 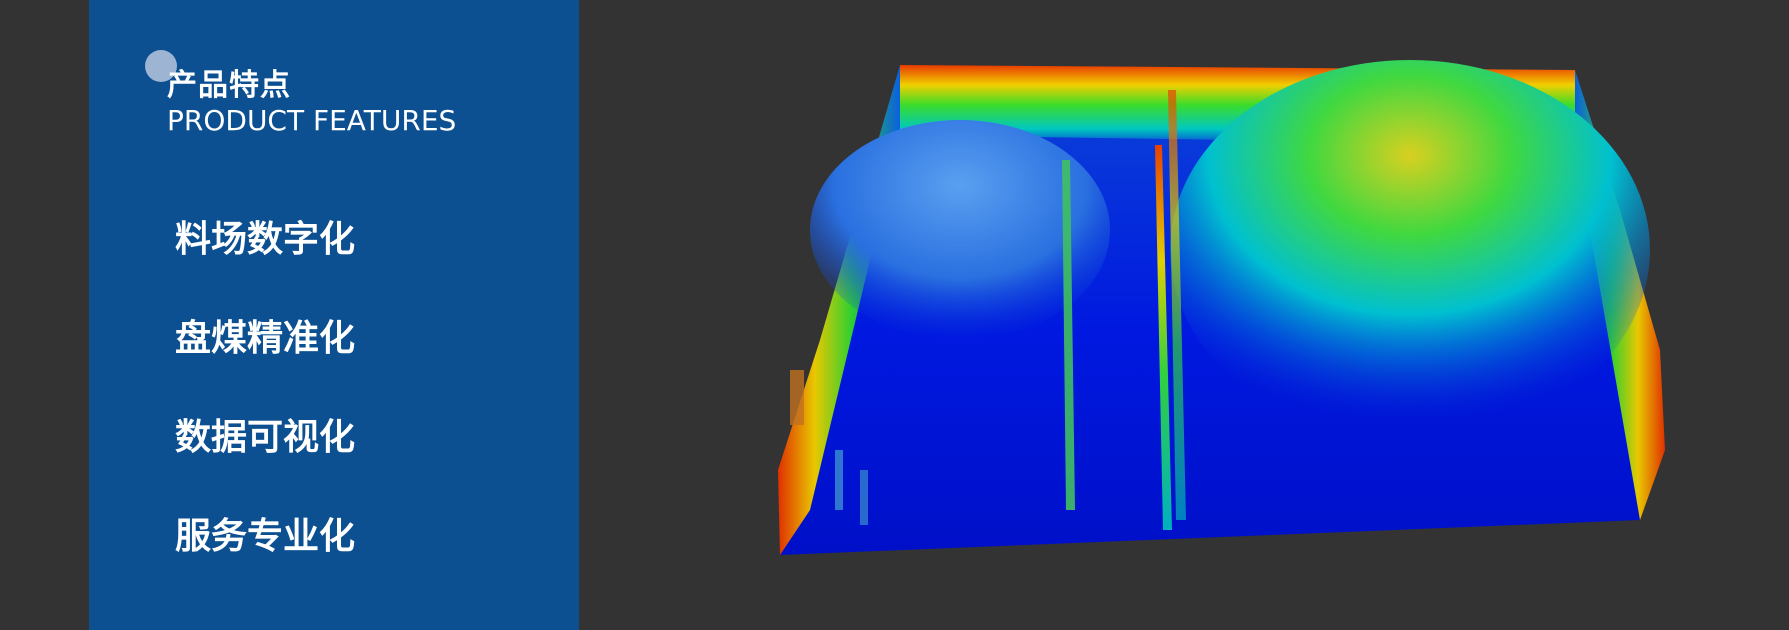 I want to click on feature-item-accuracy: 盘煤精准化, so click(x=265, y=338).